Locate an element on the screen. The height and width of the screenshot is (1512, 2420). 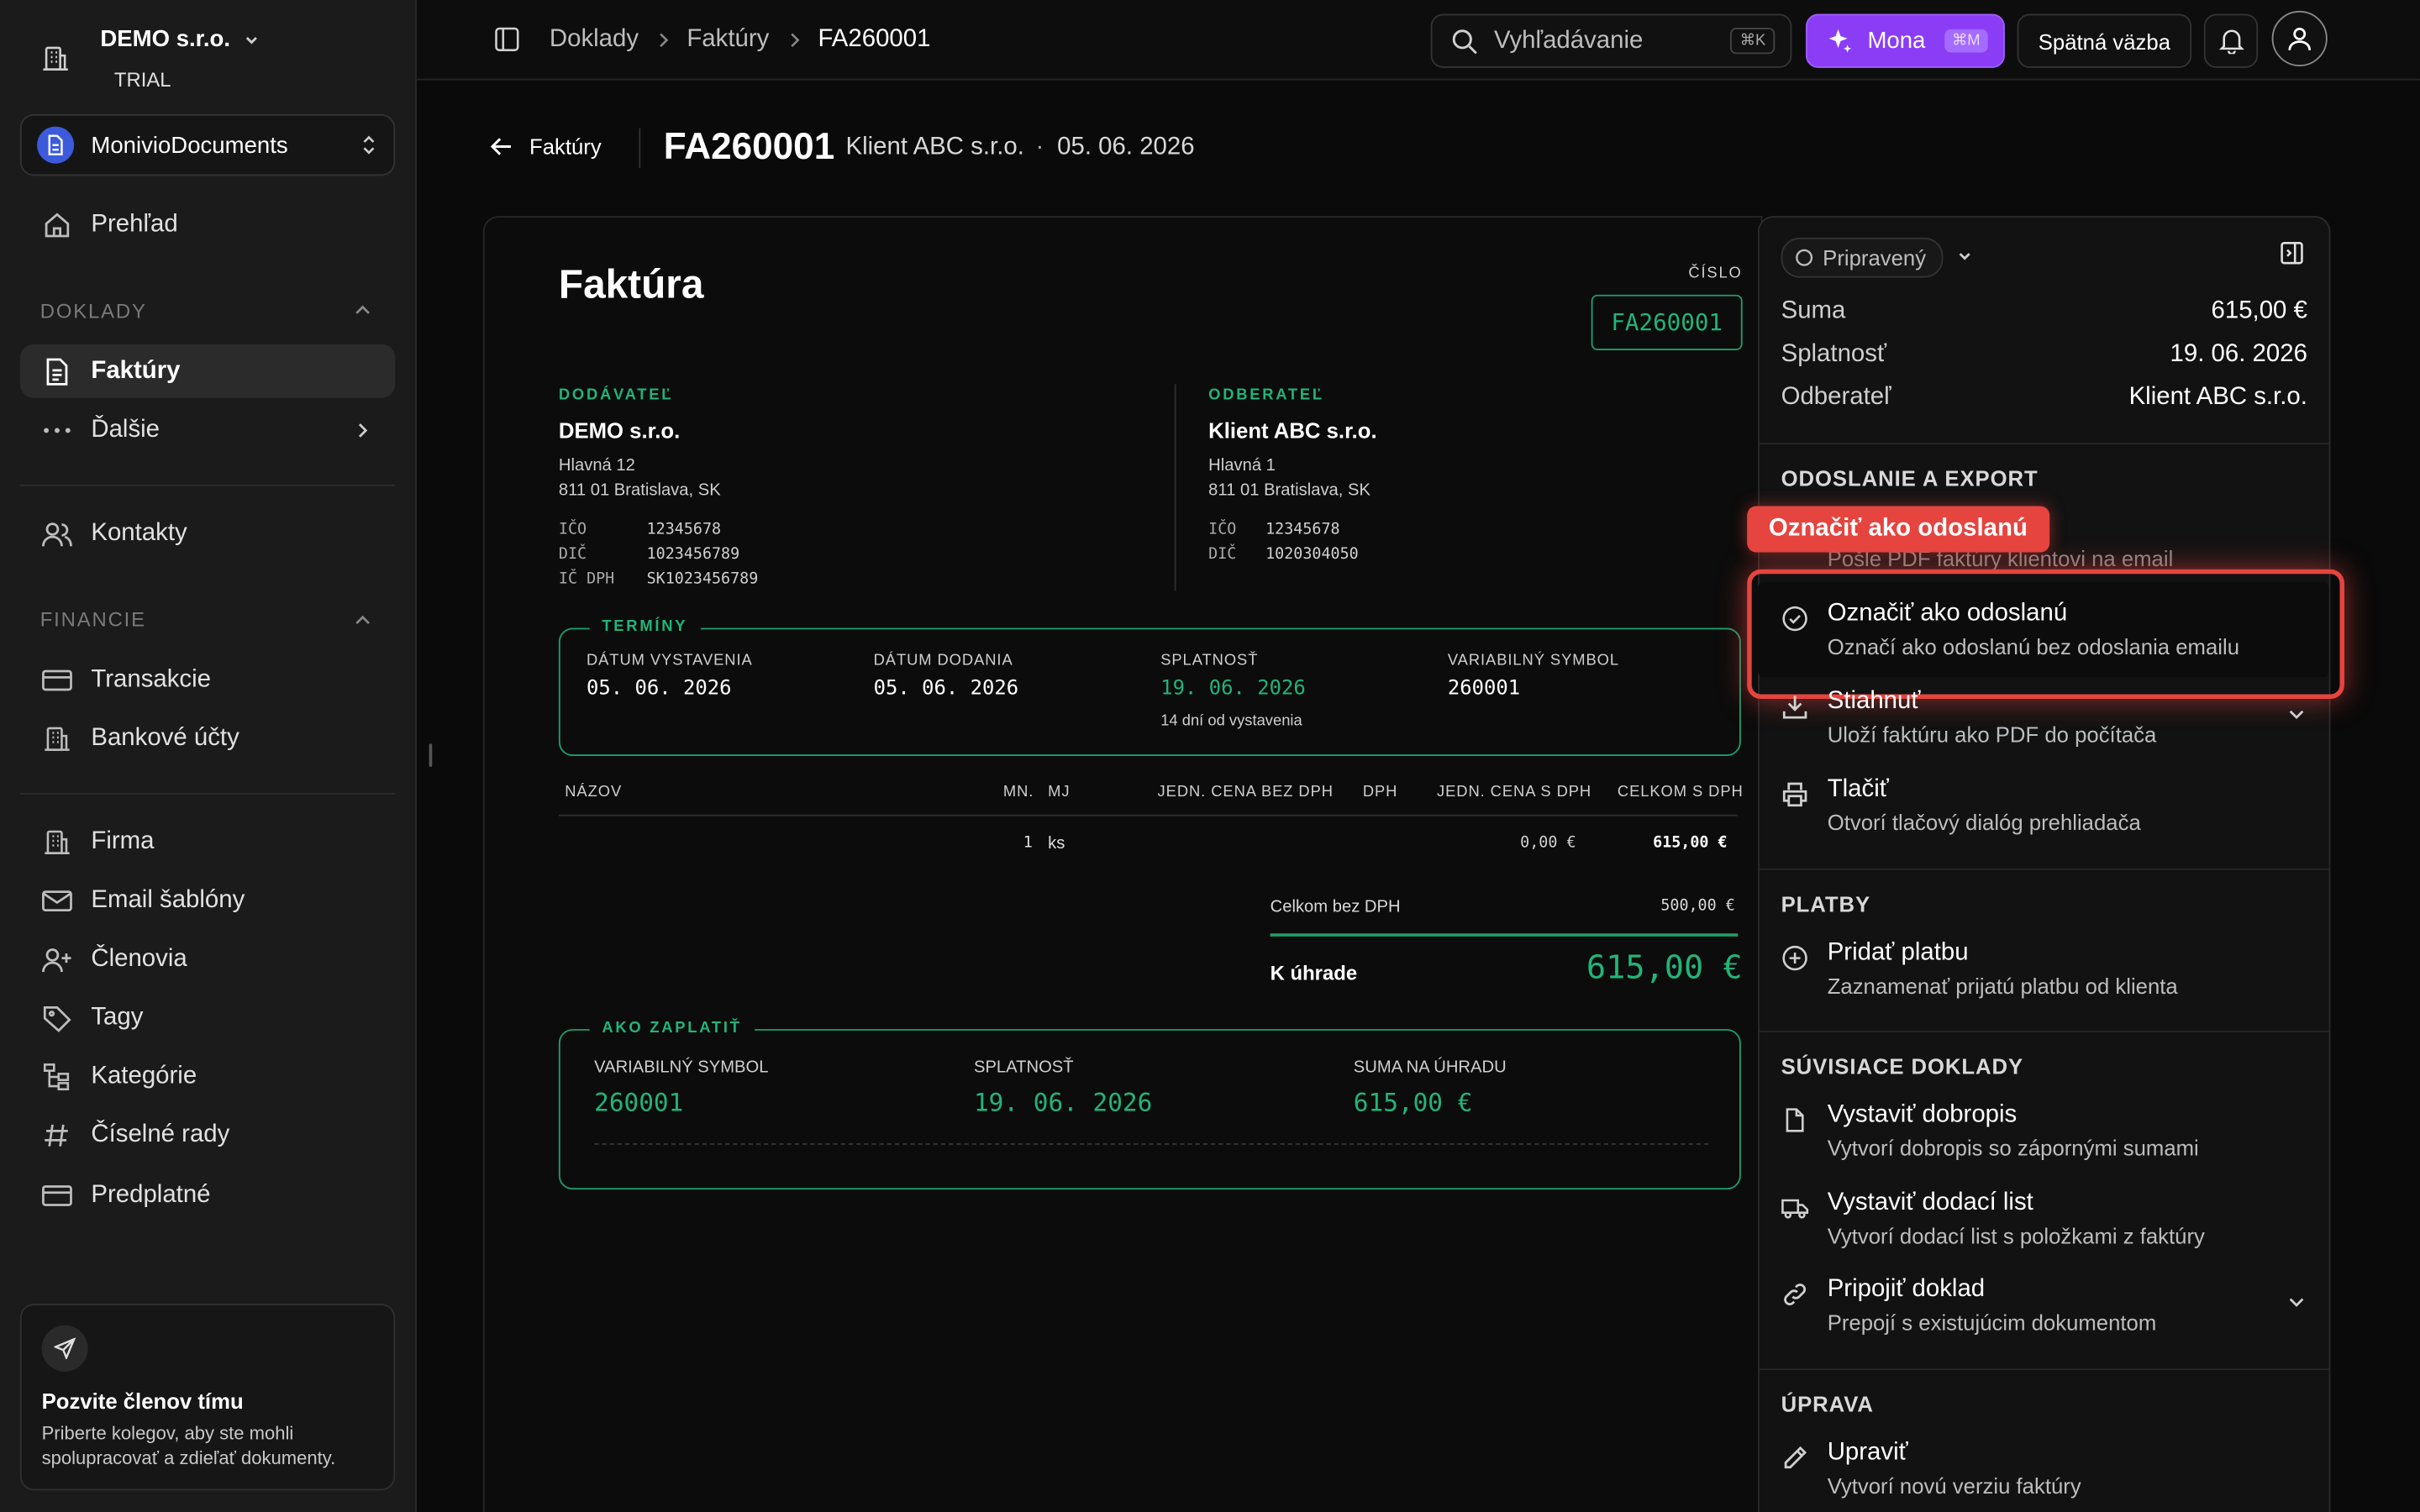
action-subtitle: Vytvorí dobropis so zápornými sumami is located at coordinates (2013, 1148).